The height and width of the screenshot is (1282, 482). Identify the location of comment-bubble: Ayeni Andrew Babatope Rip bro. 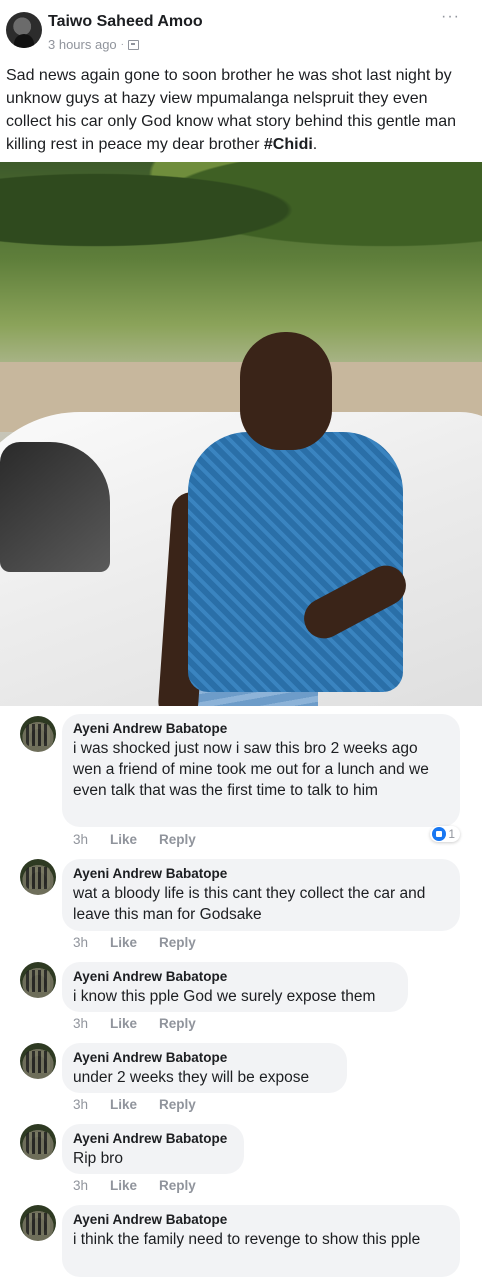
(153, 1149).